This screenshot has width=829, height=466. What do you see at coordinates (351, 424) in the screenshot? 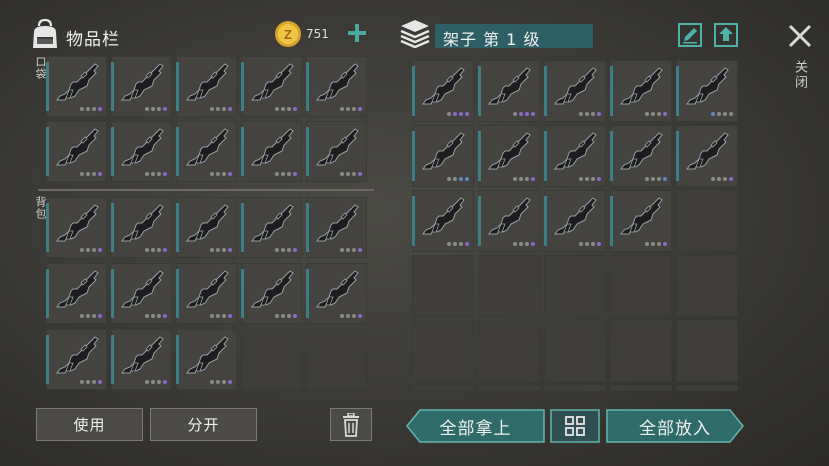
I see `discard-button` at bounding box center [351, 424].